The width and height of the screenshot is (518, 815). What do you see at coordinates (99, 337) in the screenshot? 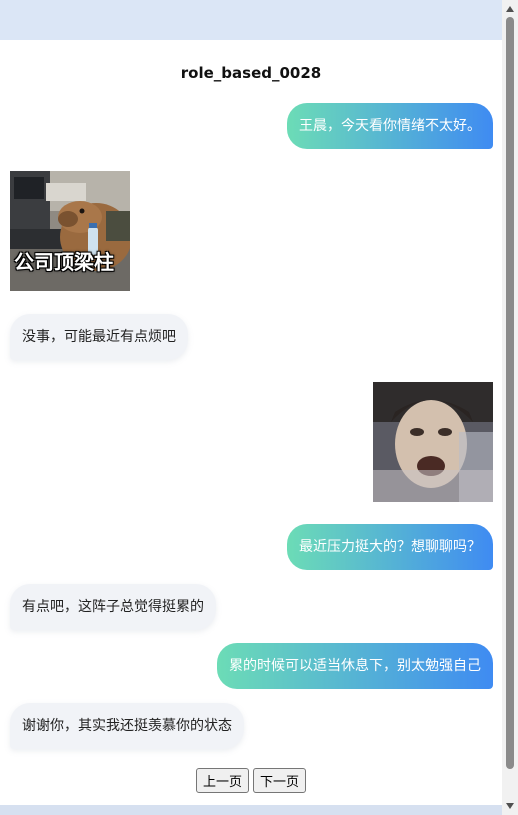
I see `message-bubble-other: 没事，可能最近有点烦吧` at bounding box center [99, 337].